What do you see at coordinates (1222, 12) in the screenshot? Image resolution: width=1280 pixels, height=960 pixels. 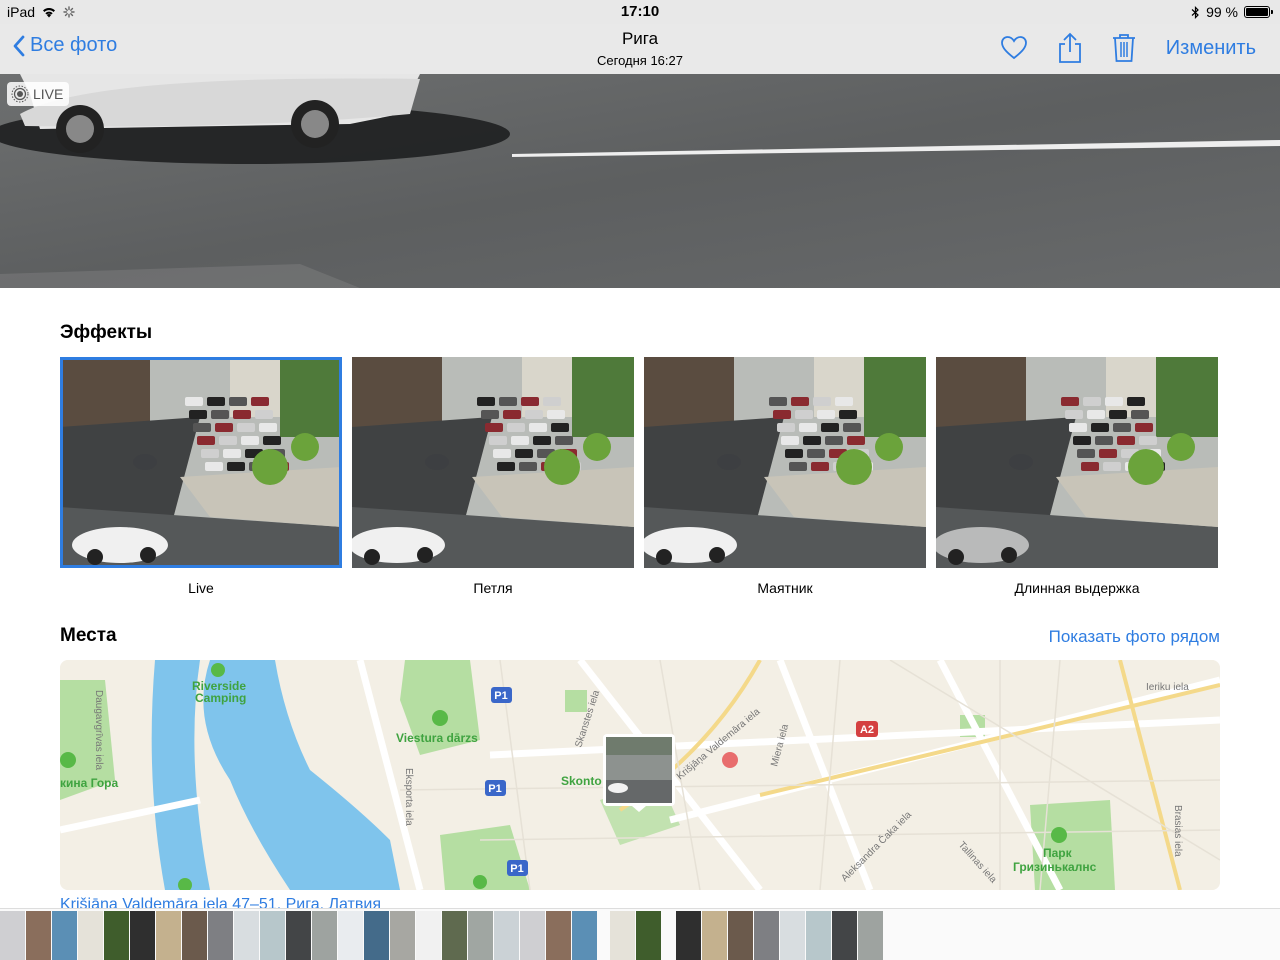 I see `battery-percent: 99 %` at bounding box center [1222, 12].